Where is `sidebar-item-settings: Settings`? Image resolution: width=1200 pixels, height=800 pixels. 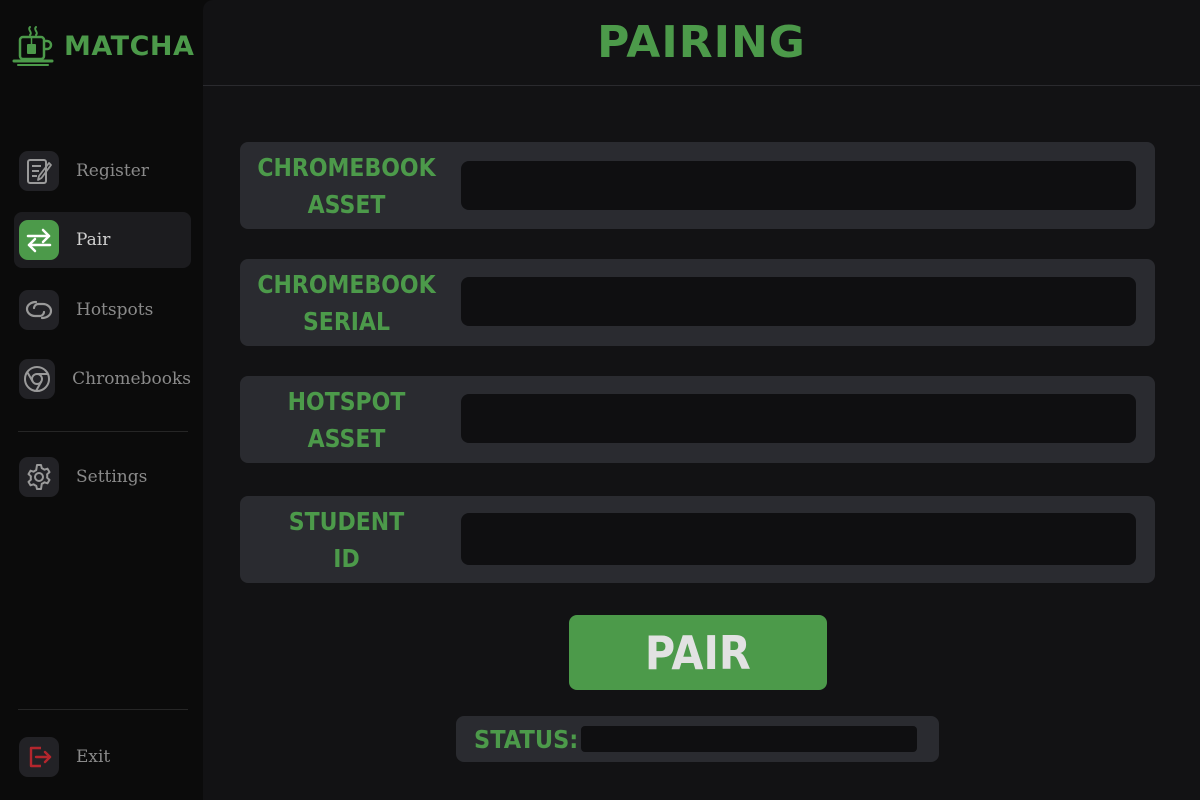 sidebar-item-settings: Settings is located at coordinates (102, 477).